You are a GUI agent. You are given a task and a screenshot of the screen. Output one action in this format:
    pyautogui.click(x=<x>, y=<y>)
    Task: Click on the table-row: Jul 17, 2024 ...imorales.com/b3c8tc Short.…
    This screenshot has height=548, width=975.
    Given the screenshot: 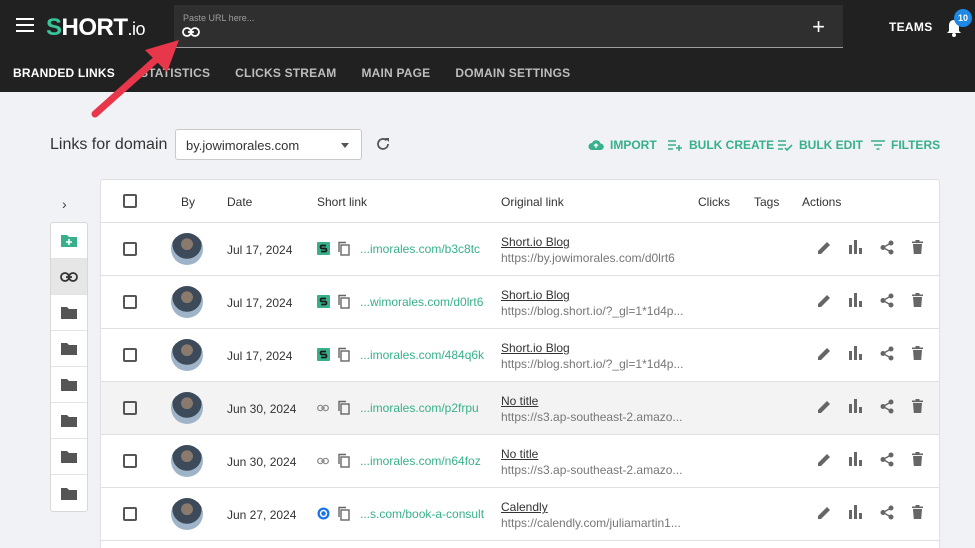 What is the action you would take?
    pyautogui.click(x=520, y=249)
    